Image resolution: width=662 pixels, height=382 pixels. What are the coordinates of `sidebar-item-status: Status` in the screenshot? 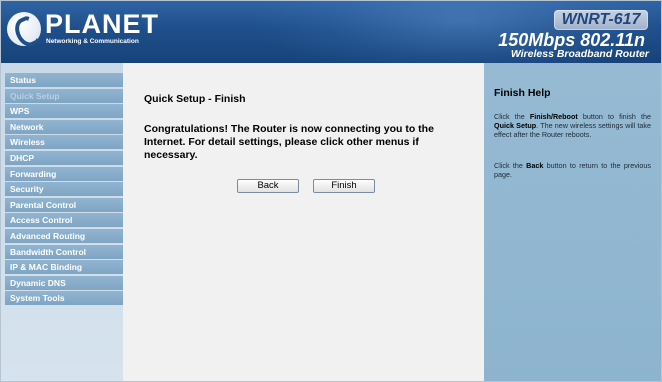 It's located at (64, 80).